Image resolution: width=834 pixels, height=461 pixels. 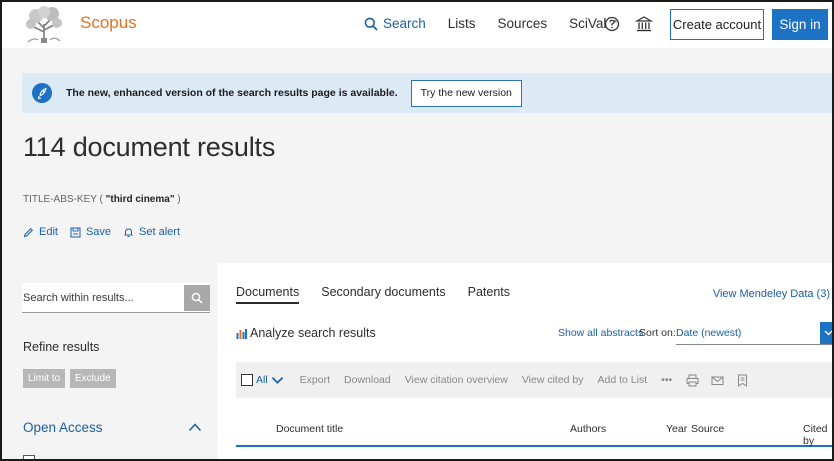 What do you see at coordinates (612, 24) in the screenshot?
I see `help-circle-icon` at bounding box center [612, 24].